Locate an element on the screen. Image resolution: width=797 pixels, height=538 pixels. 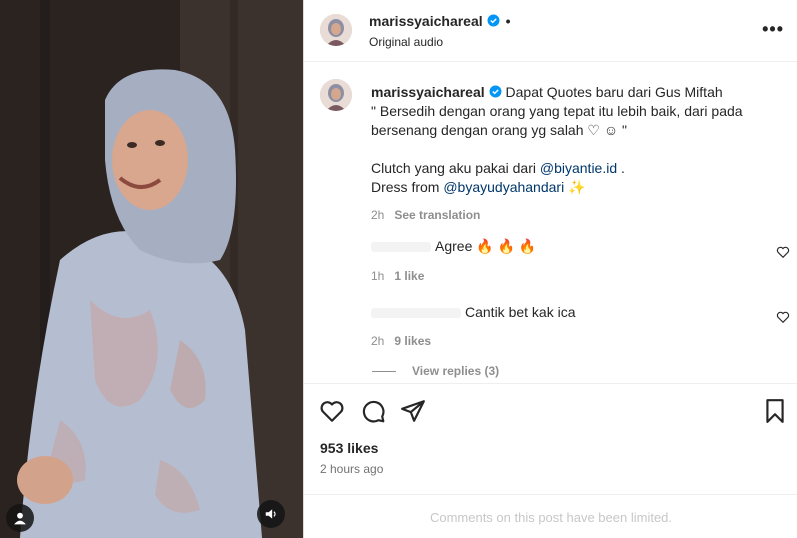
view-replies-button: View replies (3) is located at coordinates (435, 371).